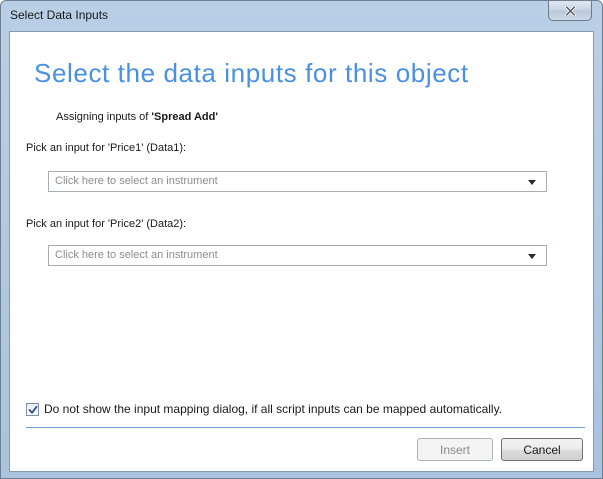 Image resolution: width=603 pixels, height=479 pixels. I want to click on price1-placeholder: Click here to select an instrument, so click(136, 181).